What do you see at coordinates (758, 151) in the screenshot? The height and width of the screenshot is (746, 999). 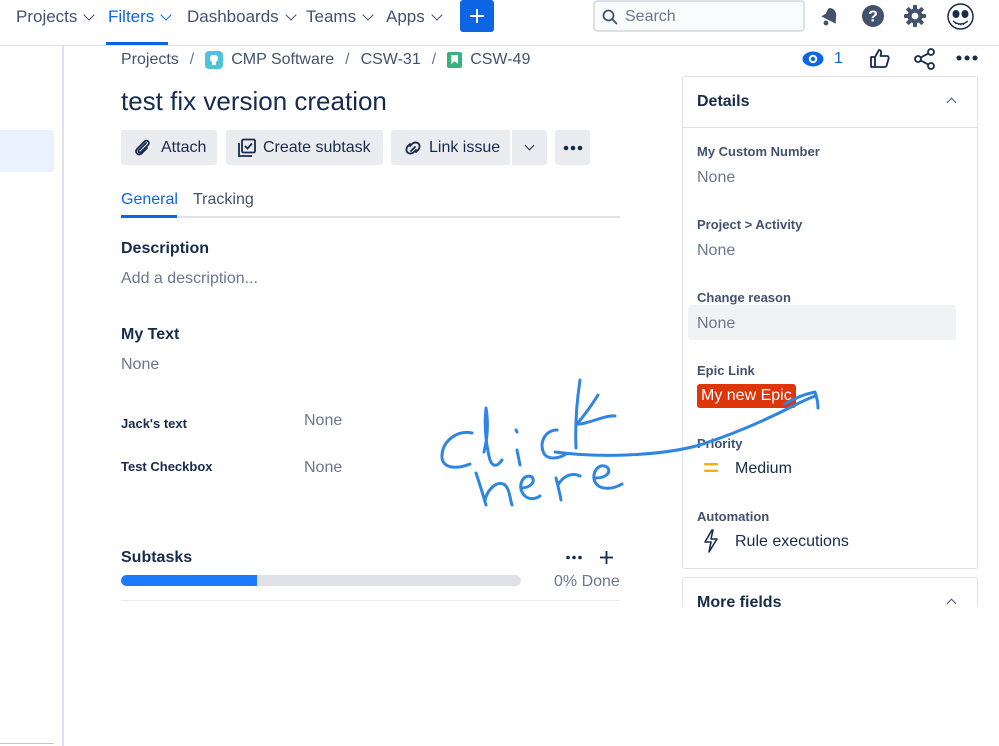 I see `custom-number-label: My Custom Number` at bounding box center [758, 151].